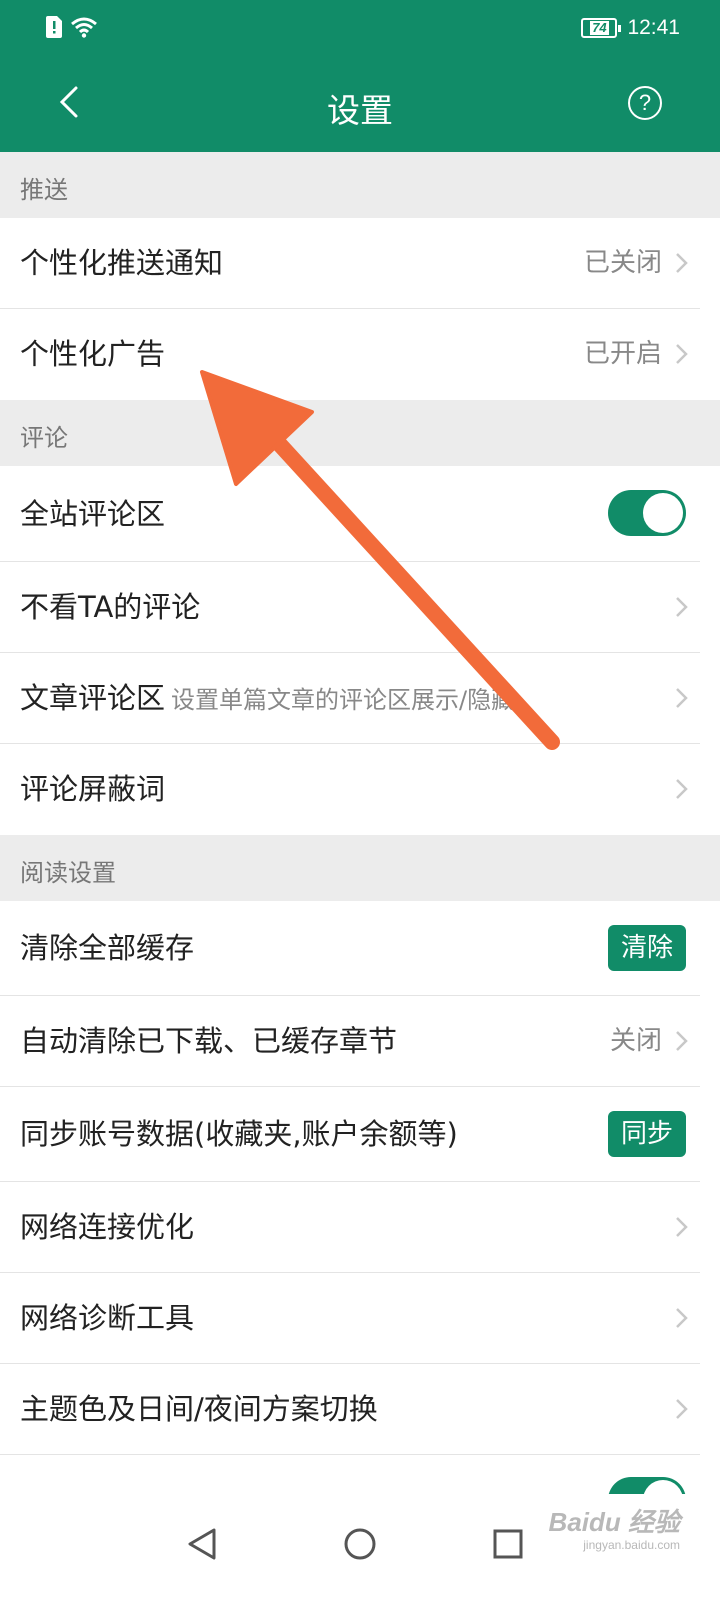 The image size is (720, 1600). I want to click on watermark: Baidu 经验, so click(614, 1522).